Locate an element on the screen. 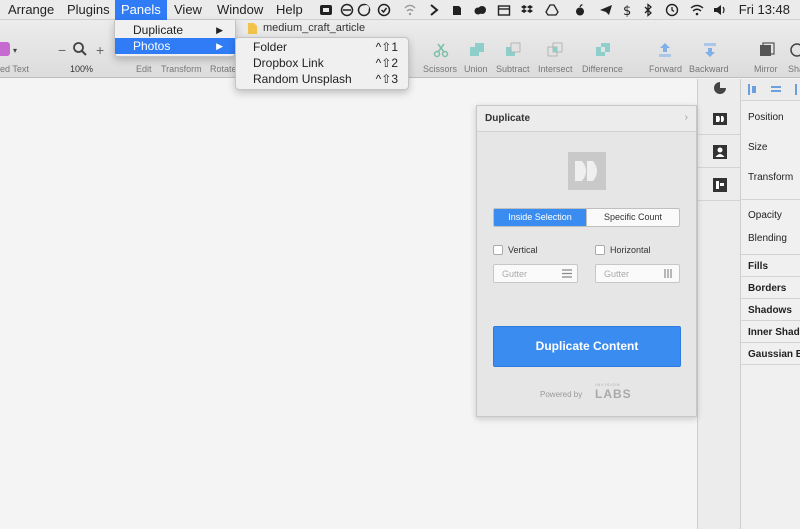 The image size is (800, 529). labs-logo: LABS is located at coordinates (613, 394).